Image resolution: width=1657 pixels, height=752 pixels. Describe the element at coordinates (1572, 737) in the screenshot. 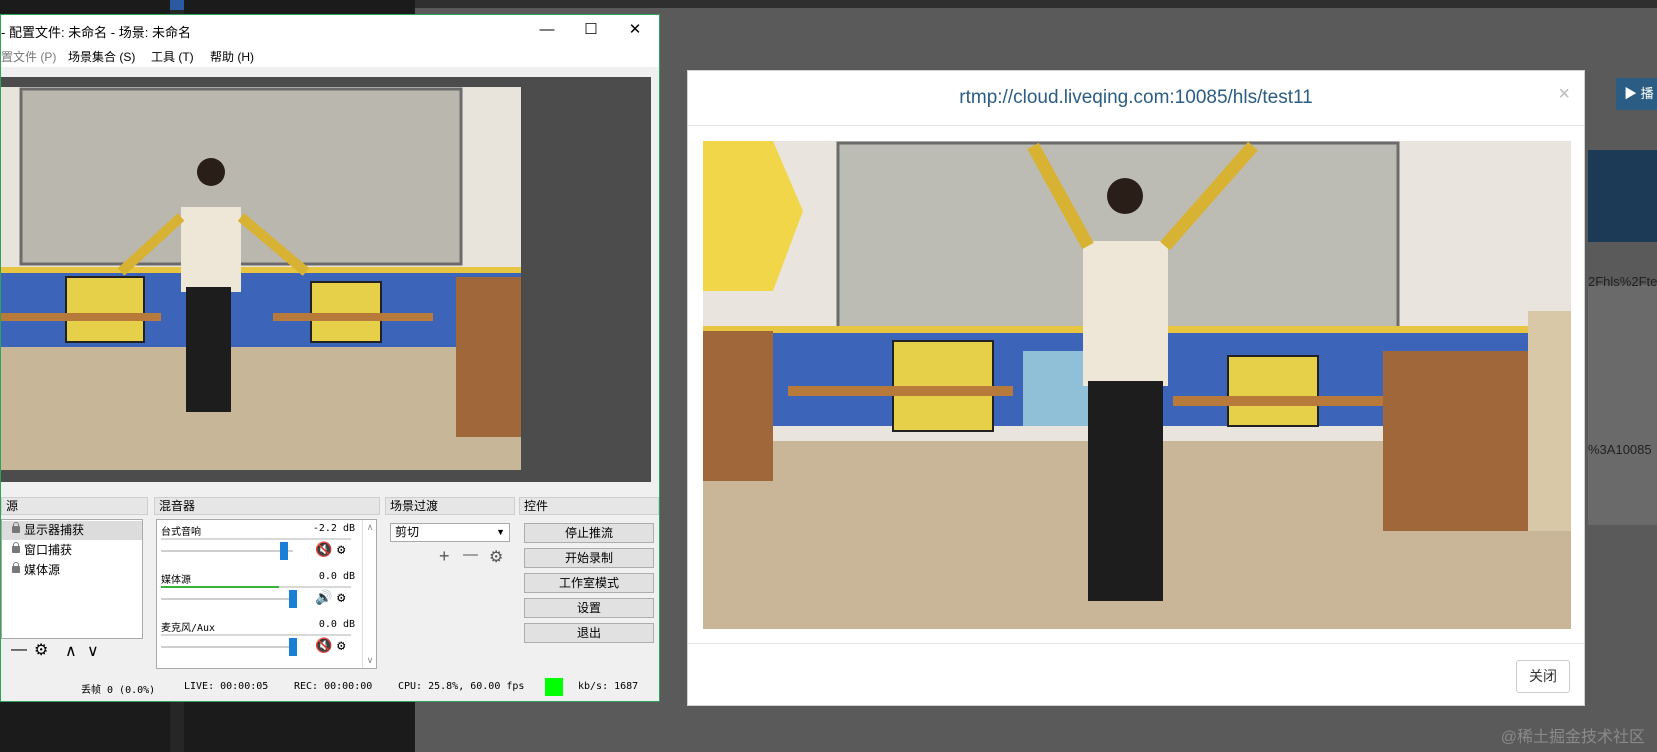

I see `watermark: @稀土掘金技术社区` at that location.